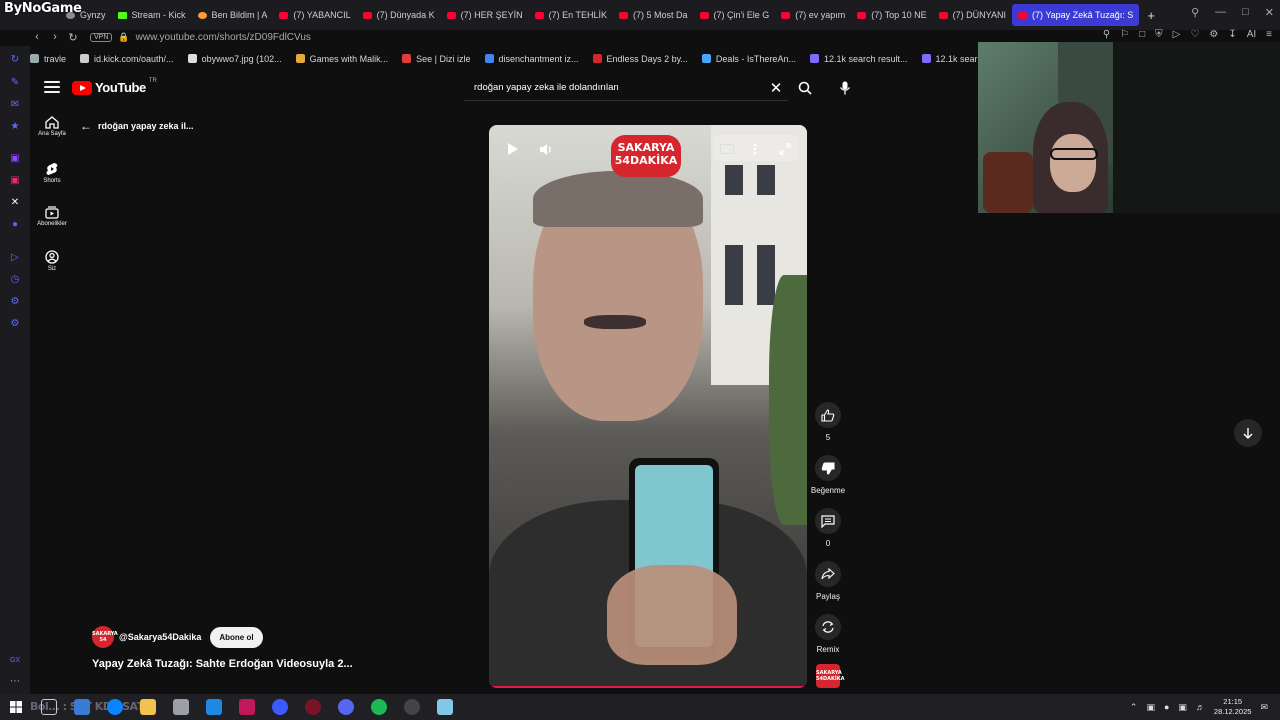  What do you see at coordinates (280, 707) in the screenshot?
I see `ea-app-icon` at bounding box center [280, 707].